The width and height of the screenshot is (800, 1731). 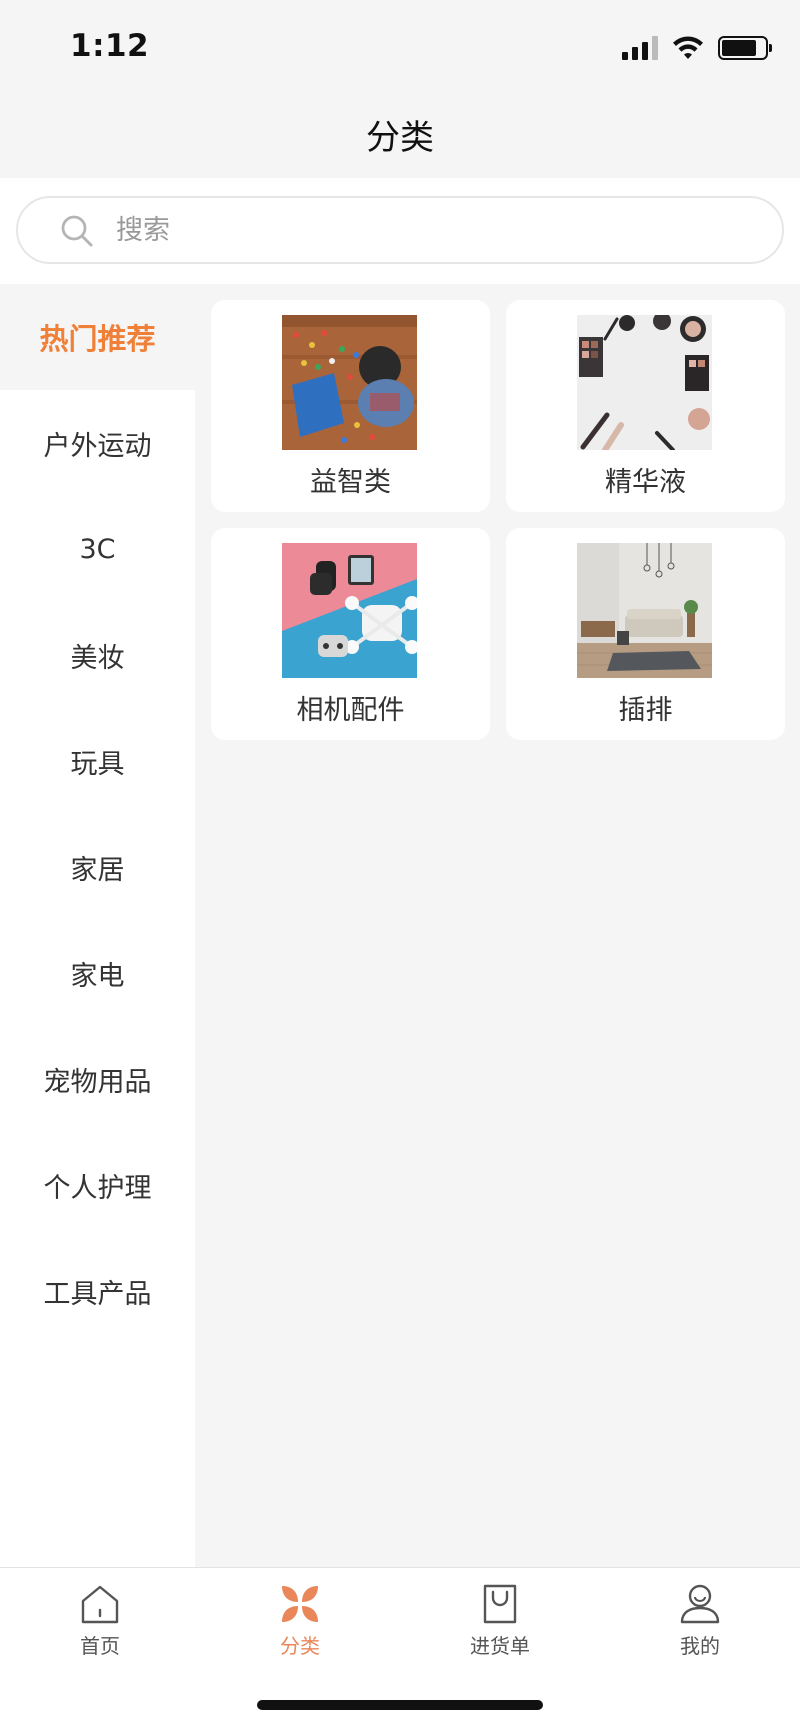 I want to click on page-title: 分类, so click(x=400, y=138).